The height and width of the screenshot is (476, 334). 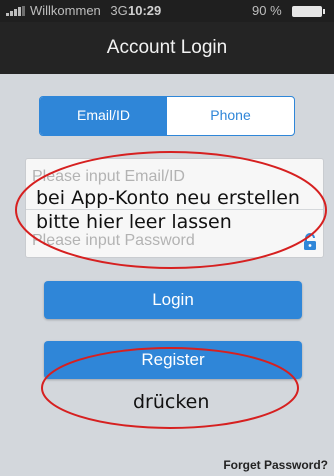 What do you see at coordinates (170, 388) in the screenshot?
I see `annotation-ellipse-register` at bounding box center [170, 388].